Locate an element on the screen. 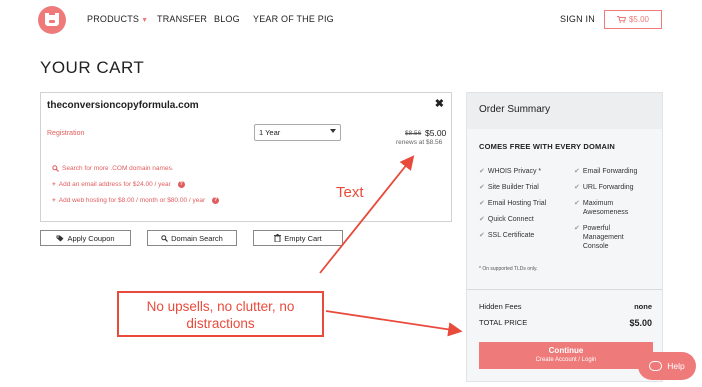 This screenshot has height=387, width=702. domain-name: theconversioncopyformula.com is located at coordinates (123, 105).